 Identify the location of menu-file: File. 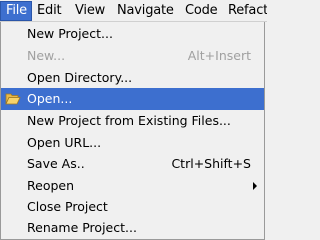
(16, 10).